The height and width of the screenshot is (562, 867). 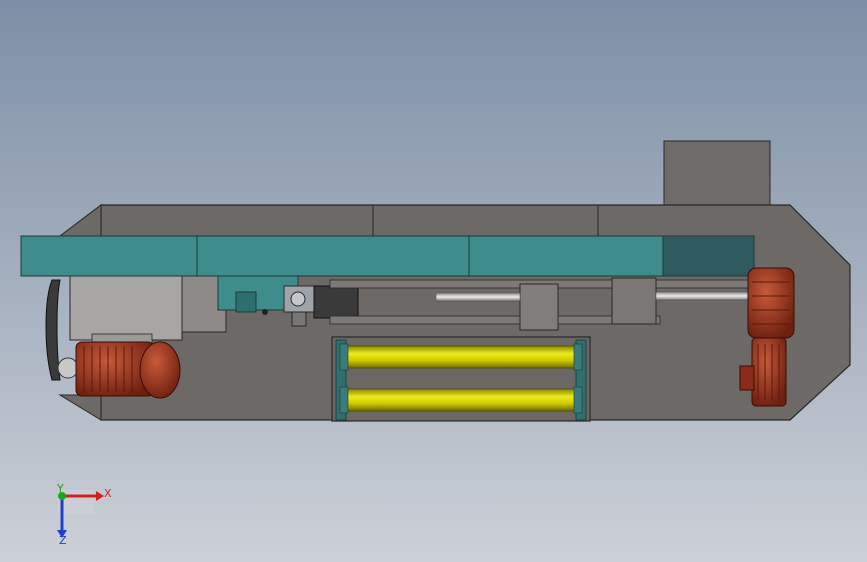 What do you see at coordinates (539, 307) in the screenshot?
I see `slider-block` at bounding box center [539, 307].